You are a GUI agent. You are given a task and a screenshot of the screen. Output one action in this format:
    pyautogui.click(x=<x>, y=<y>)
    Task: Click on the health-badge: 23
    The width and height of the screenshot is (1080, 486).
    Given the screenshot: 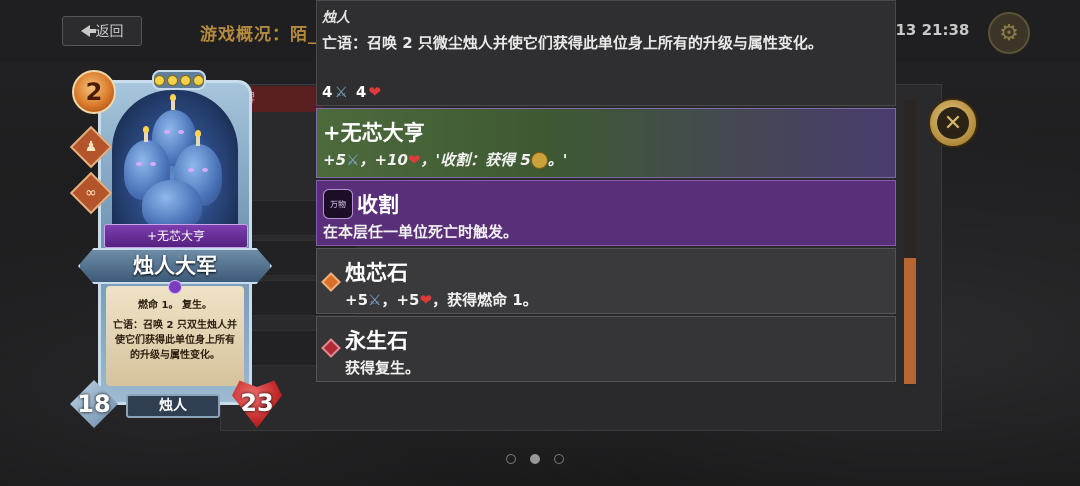 What is the action you would take?
    pyautogui.click(x=257, y=404)
    